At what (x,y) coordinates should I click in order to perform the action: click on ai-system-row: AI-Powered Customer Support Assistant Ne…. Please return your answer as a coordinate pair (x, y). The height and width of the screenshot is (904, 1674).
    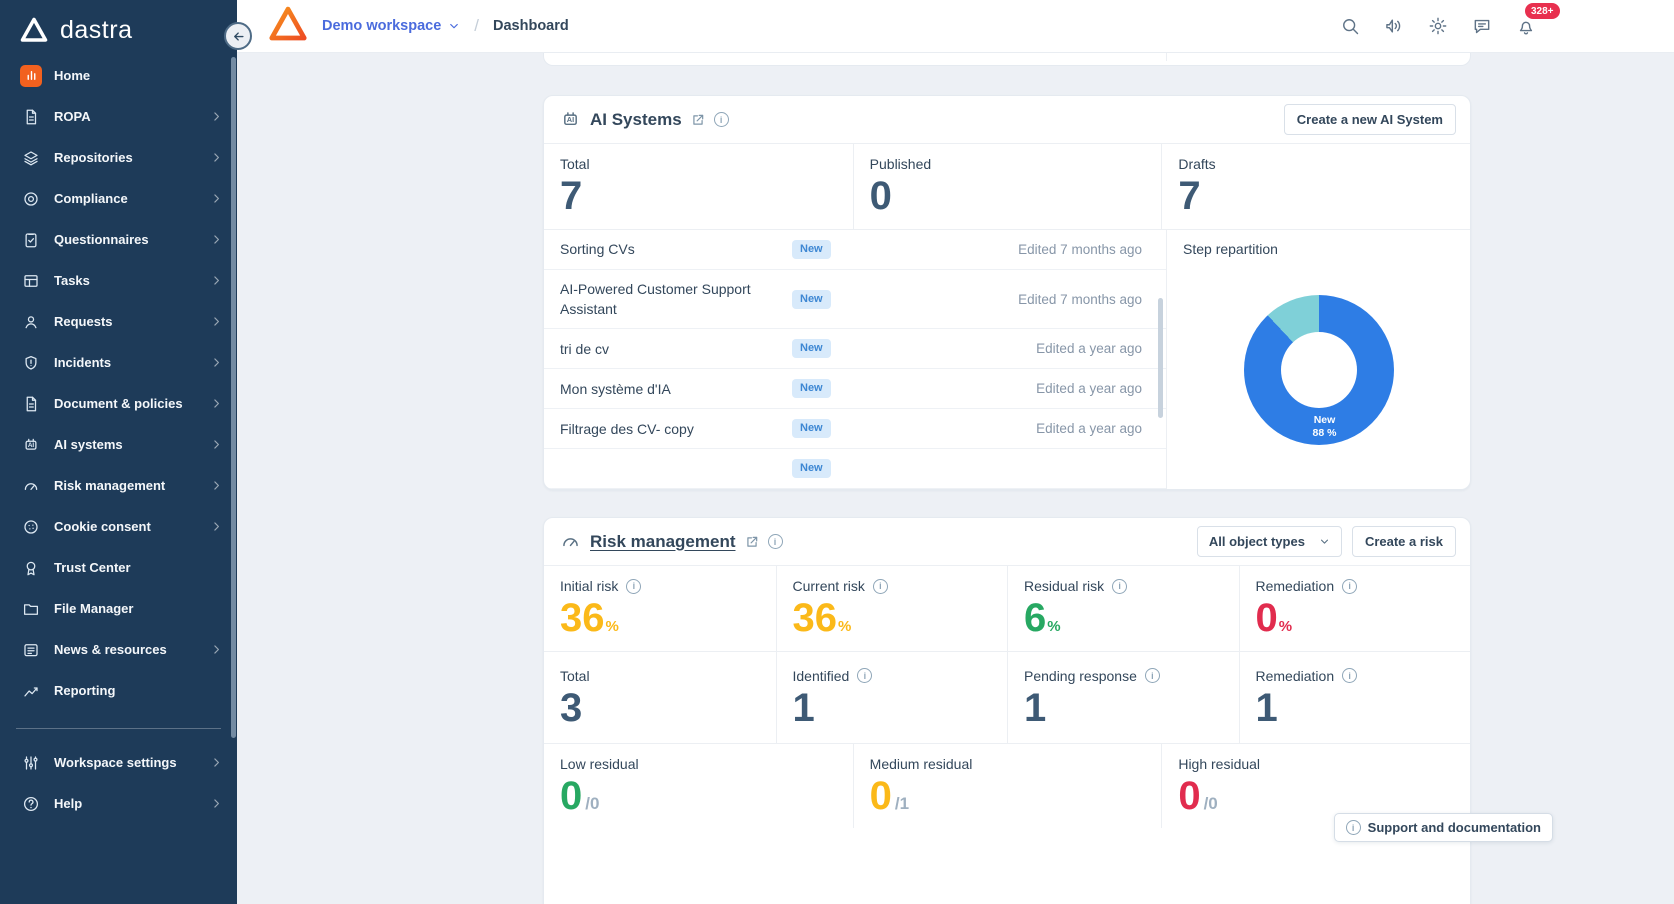
    Looking at the image, I should click on (855, 300).